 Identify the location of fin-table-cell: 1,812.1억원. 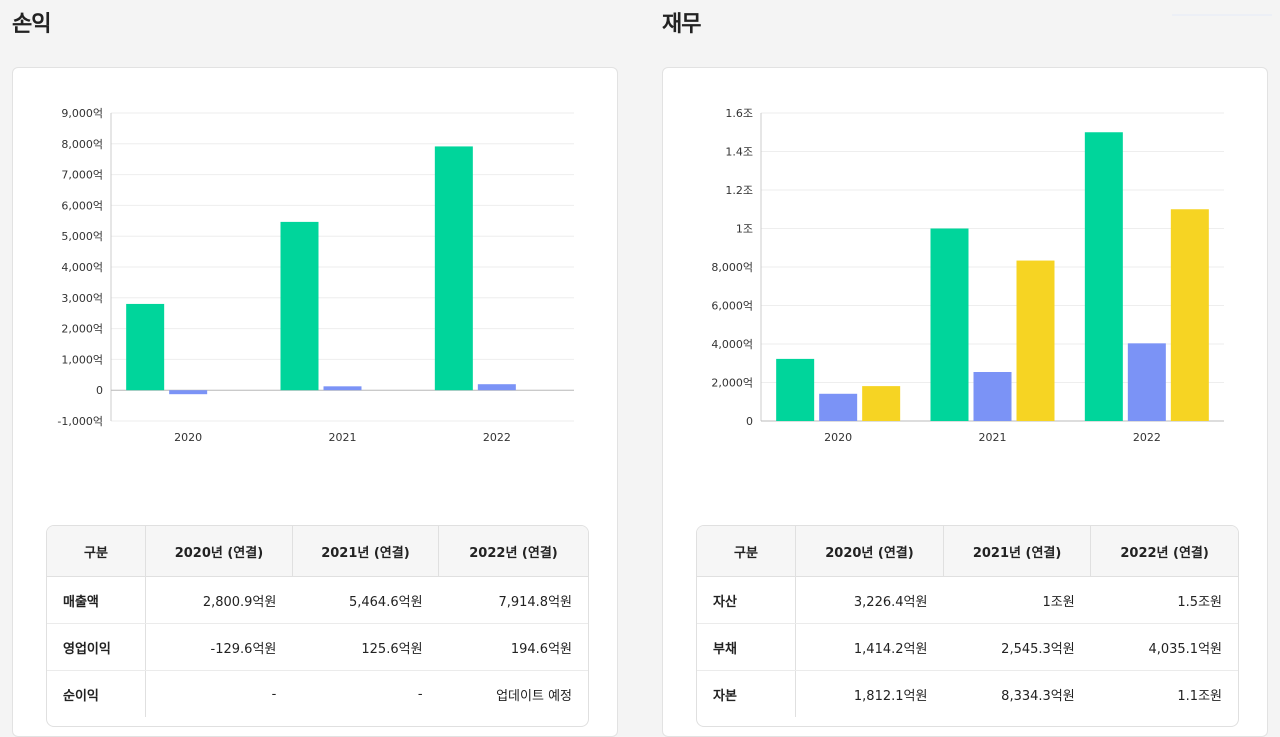
(890, 696).